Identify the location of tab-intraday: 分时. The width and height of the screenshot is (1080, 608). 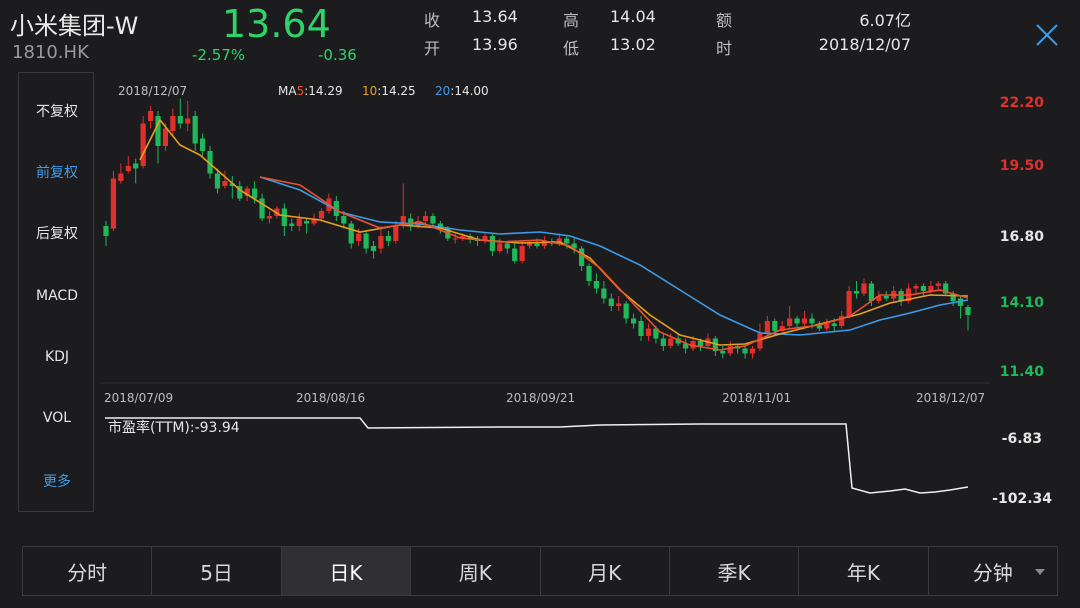
(88, 571).